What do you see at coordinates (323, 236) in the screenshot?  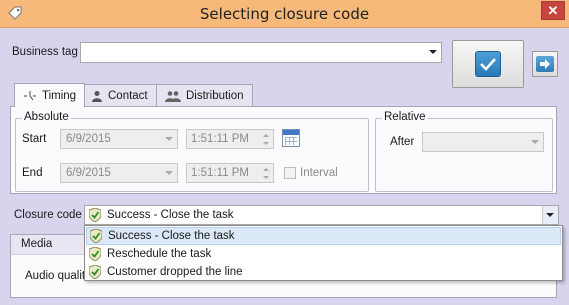 I see `dropdown-option: Success - Close the task` at bounding box center [323, 236].